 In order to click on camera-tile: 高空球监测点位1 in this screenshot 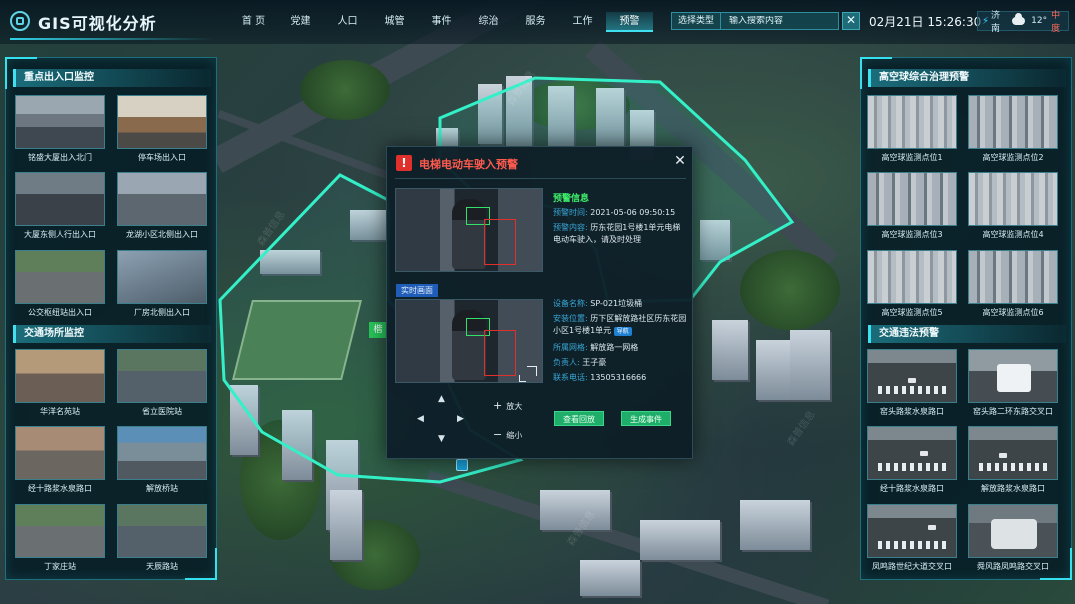, I will do `click(912, 129)`.